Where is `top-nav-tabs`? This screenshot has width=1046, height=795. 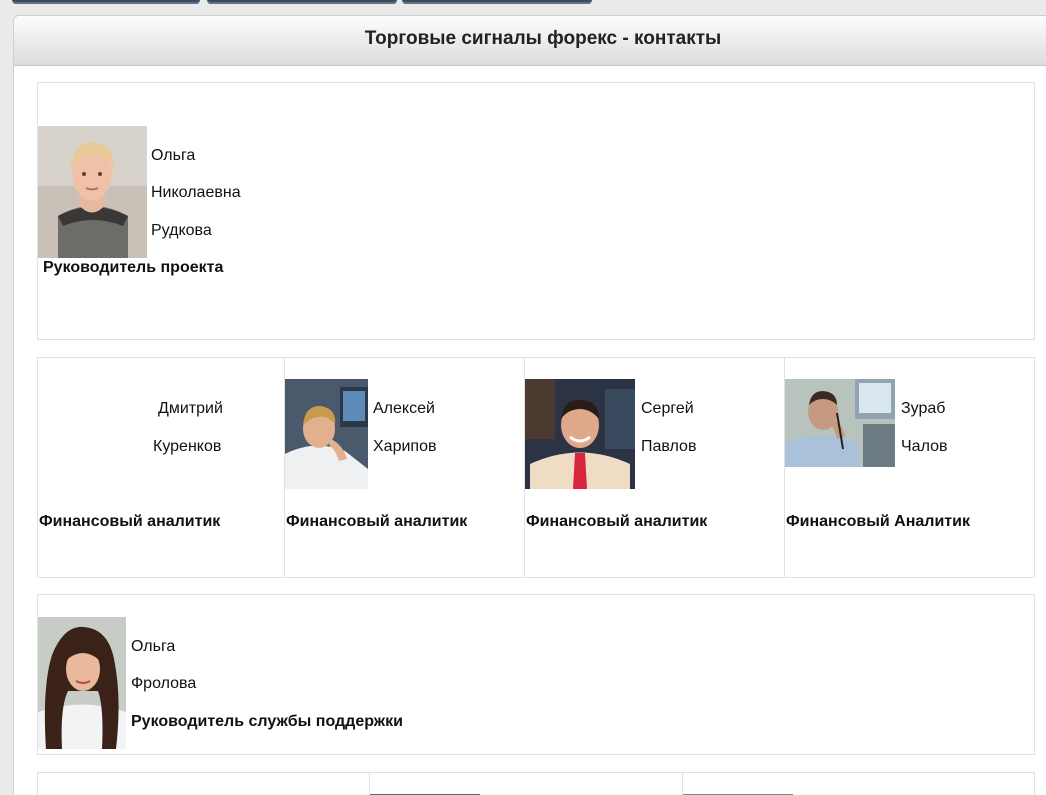
top-nav-tabs is located at coordinates (523, 4).